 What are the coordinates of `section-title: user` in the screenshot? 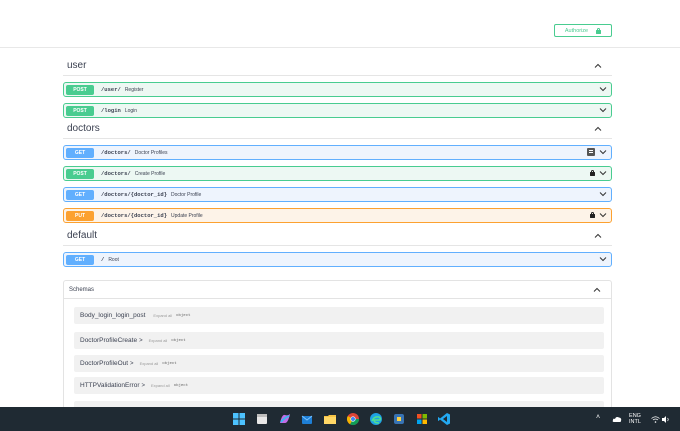 It's located at (77, 65).